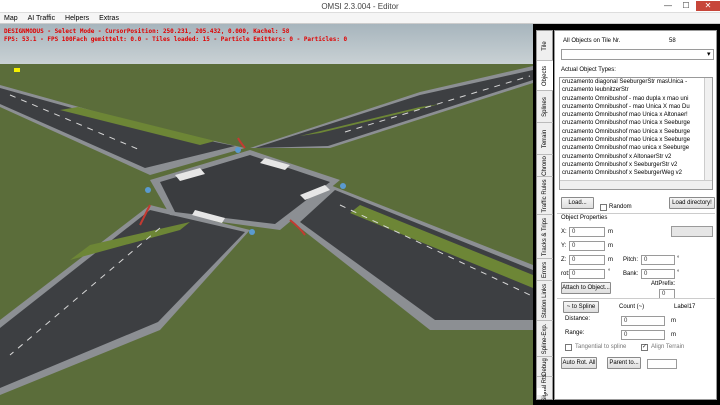 This screenshot has height=405, width=720. Describe the element at coordinates (673, 321) in the screenshot. I see `distance-unit: m` at that location.